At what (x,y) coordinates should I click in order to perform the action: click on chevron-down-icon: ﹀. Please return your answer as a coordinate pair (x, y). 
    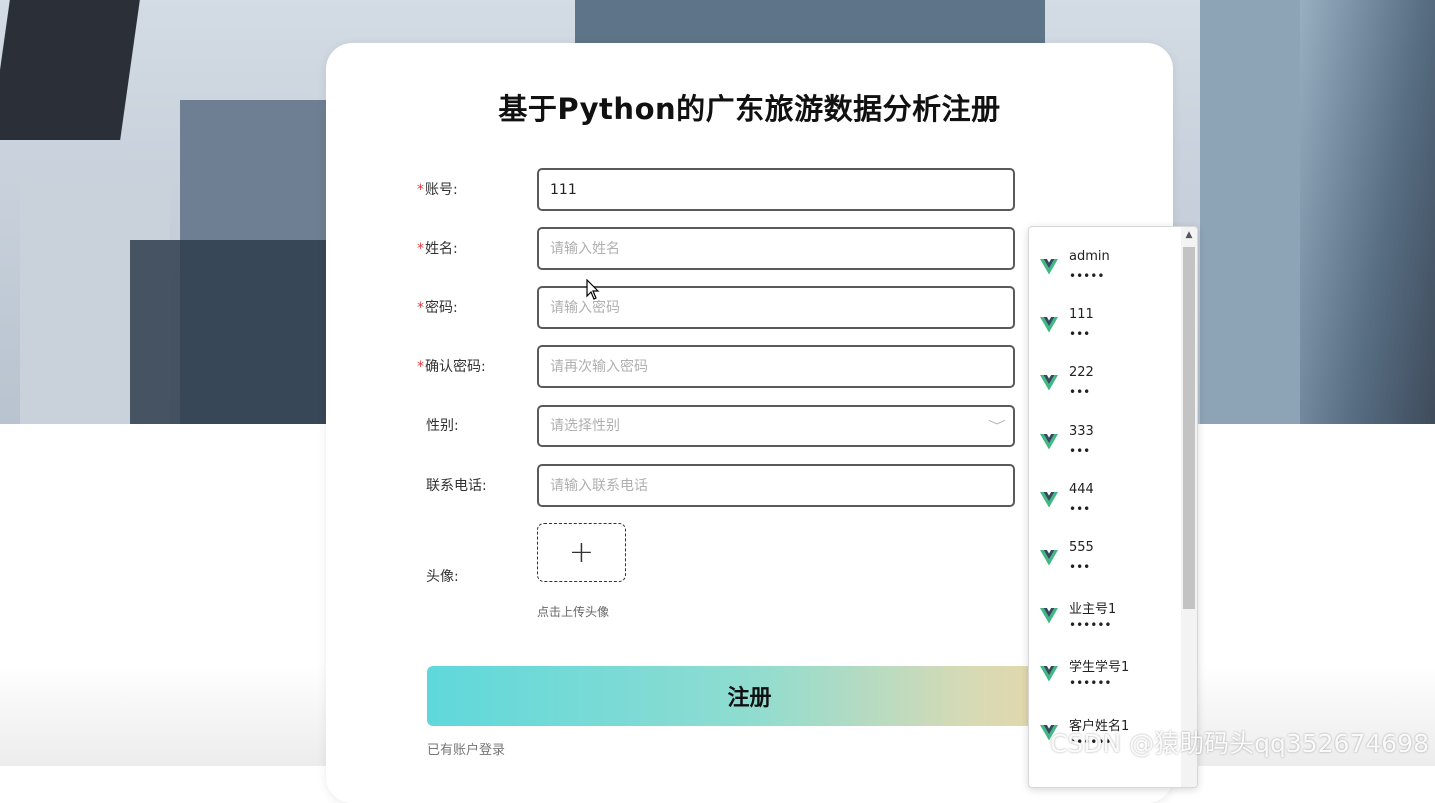
    Looking at the image, I should click on (997, 426).